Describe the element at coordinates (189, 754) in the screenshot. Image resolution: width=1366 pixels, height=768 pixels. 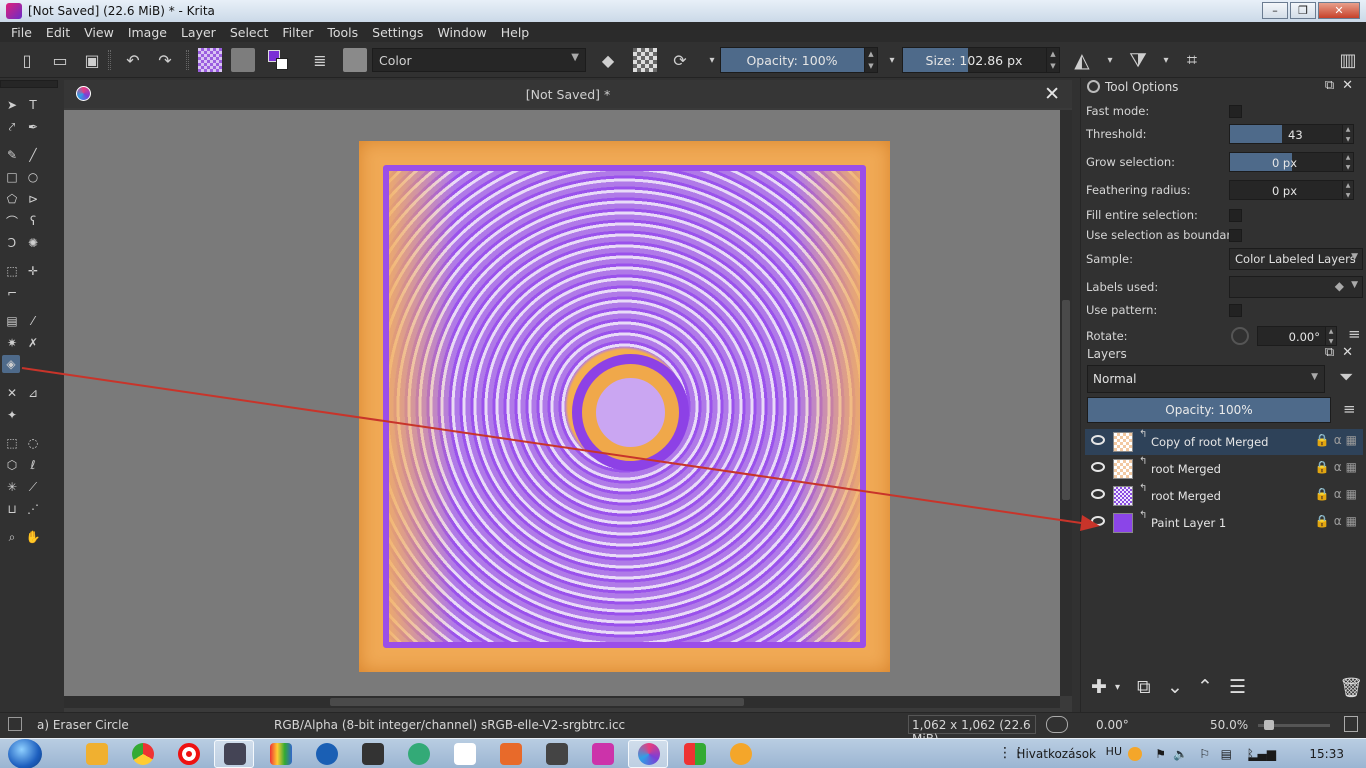
I see `opera-icon` at that location.